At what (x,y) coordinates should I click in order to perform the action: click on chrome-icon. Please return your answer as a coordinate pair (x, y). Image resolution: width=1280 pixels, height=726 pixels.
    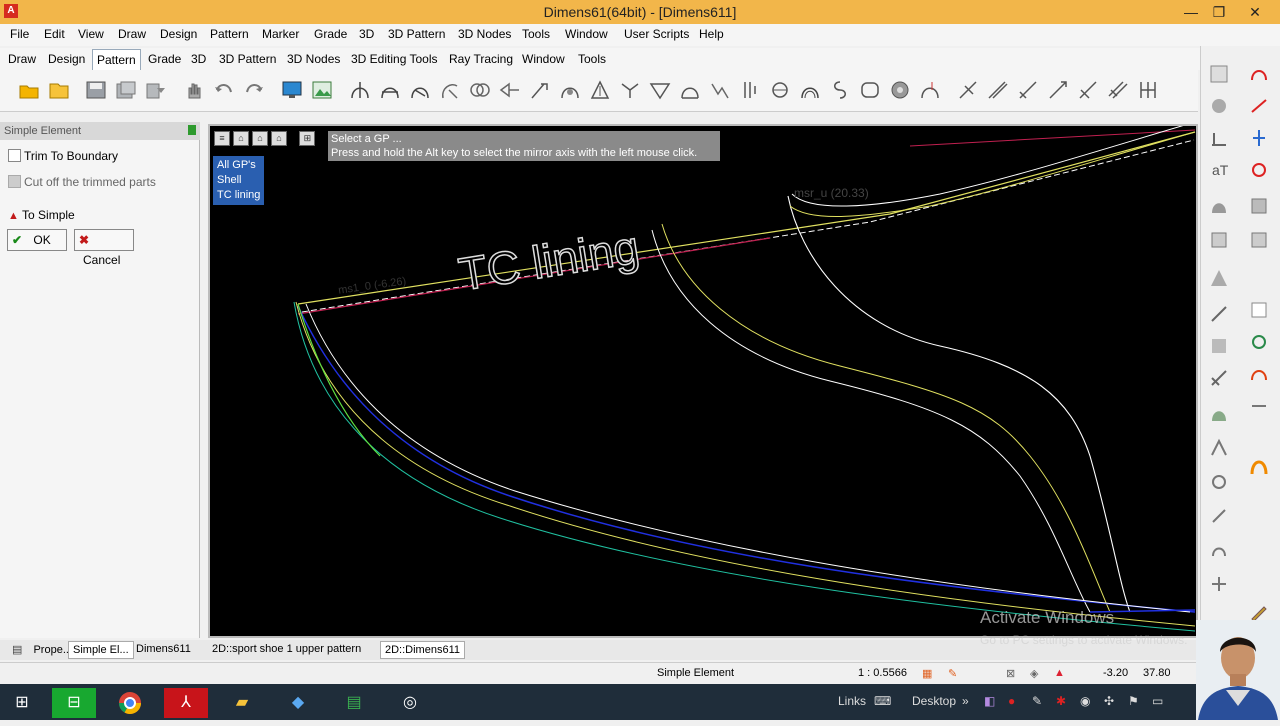
    Looking at the image, I should click on (130, 703).